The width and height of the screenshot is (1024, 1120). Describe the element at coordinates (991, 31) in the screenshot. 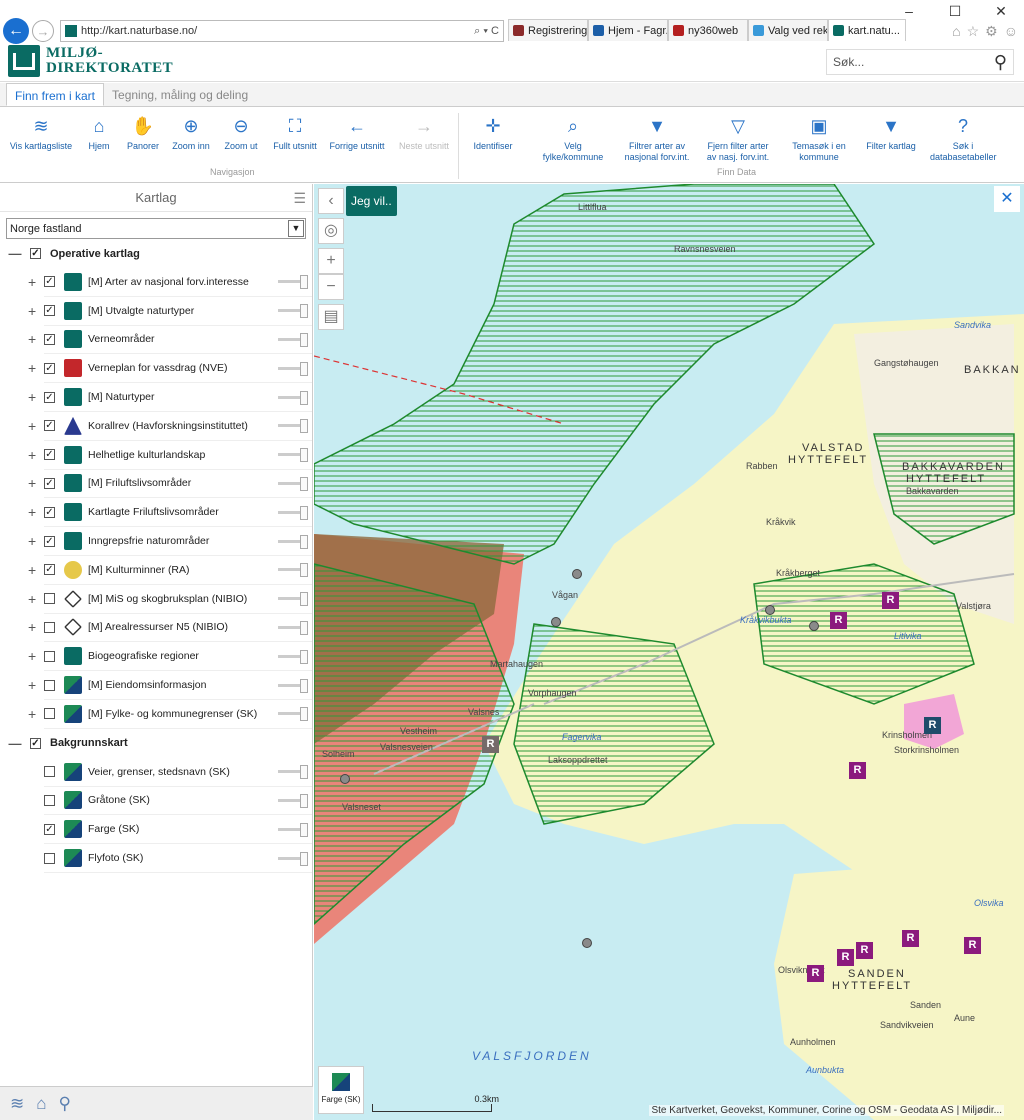

I see `settings-gear-icon: ⚙` at that location.